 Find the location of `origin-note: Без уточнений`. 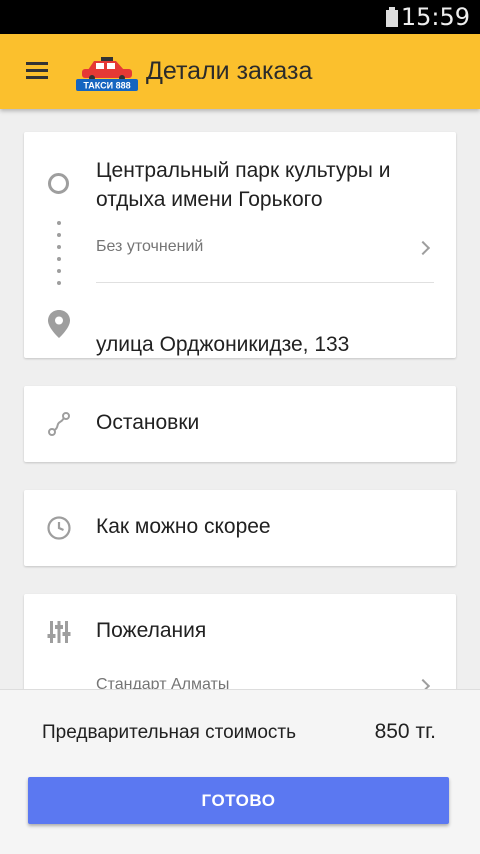

origin-note: Без уточнений is located at coordinates (149, 247).